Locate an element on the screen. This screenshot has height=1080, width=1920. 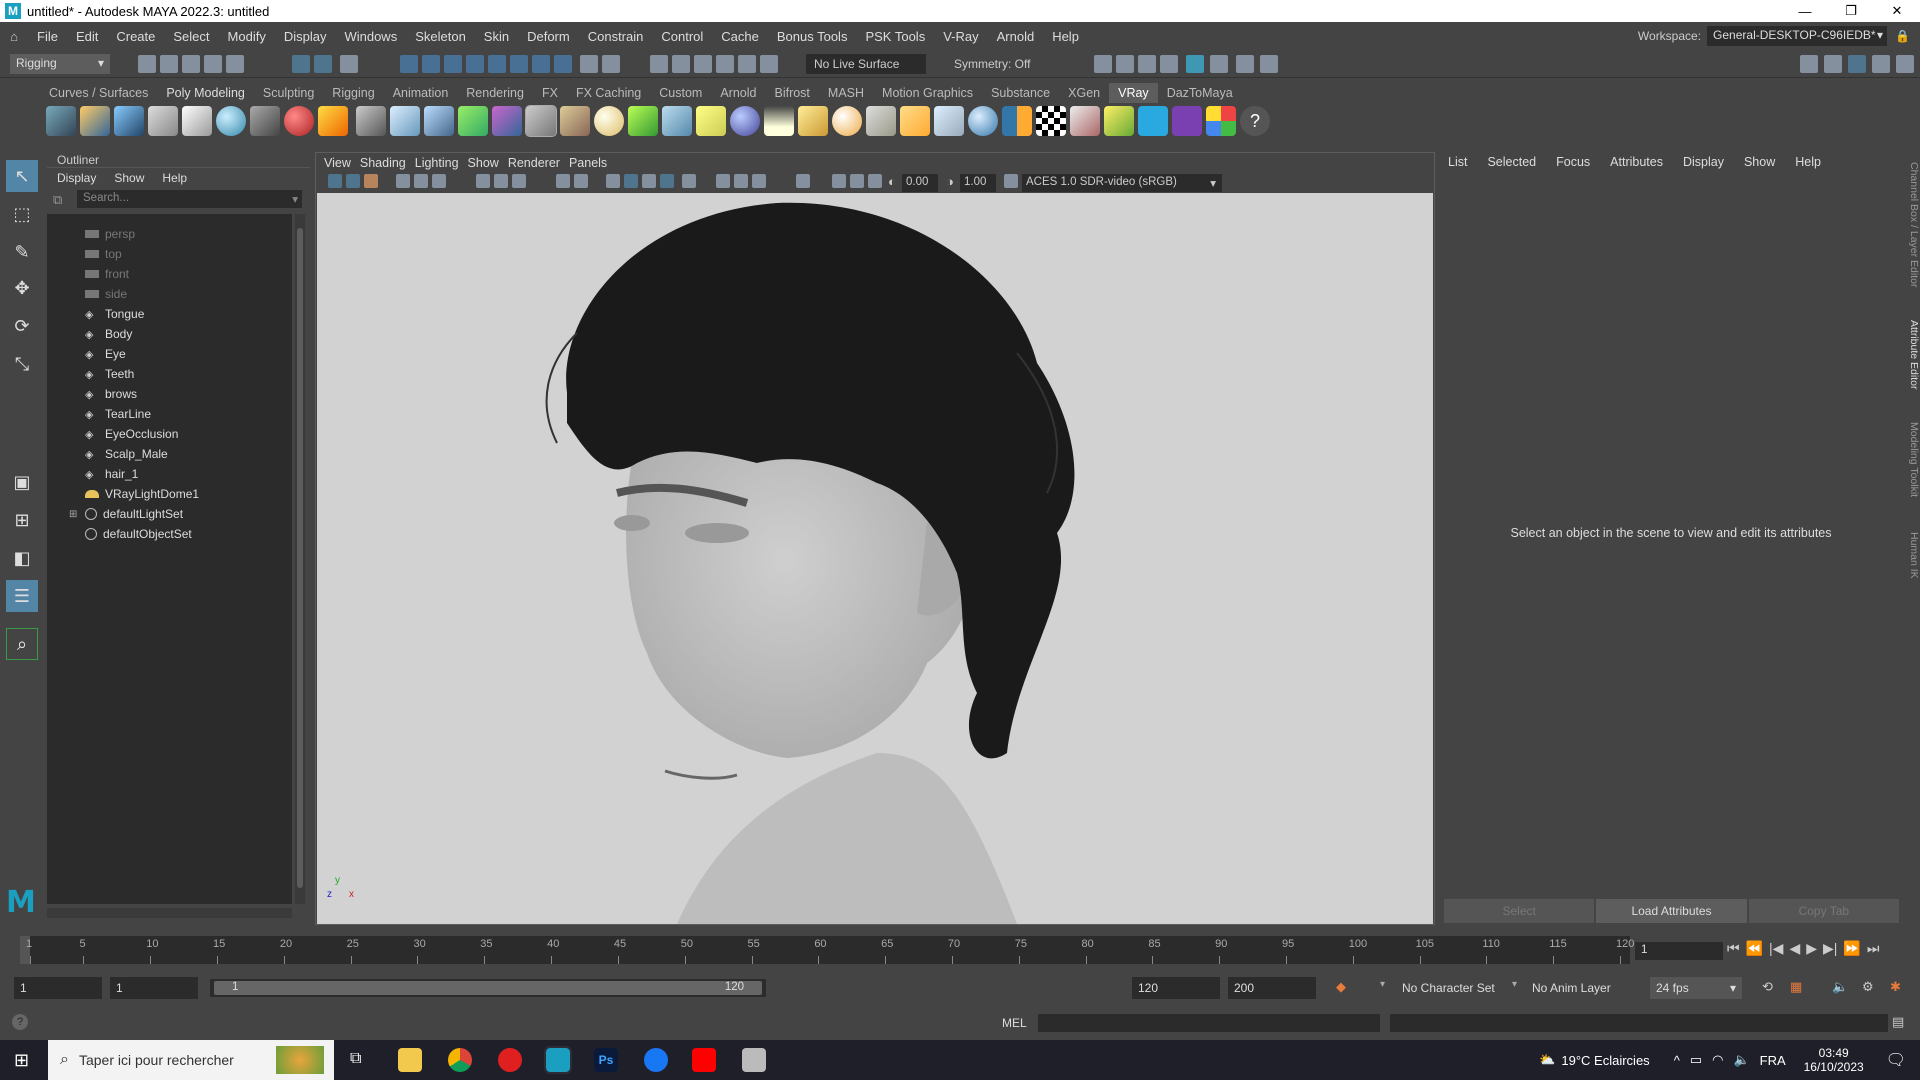
motion-blur-icon is located at coordinates (741, 181).